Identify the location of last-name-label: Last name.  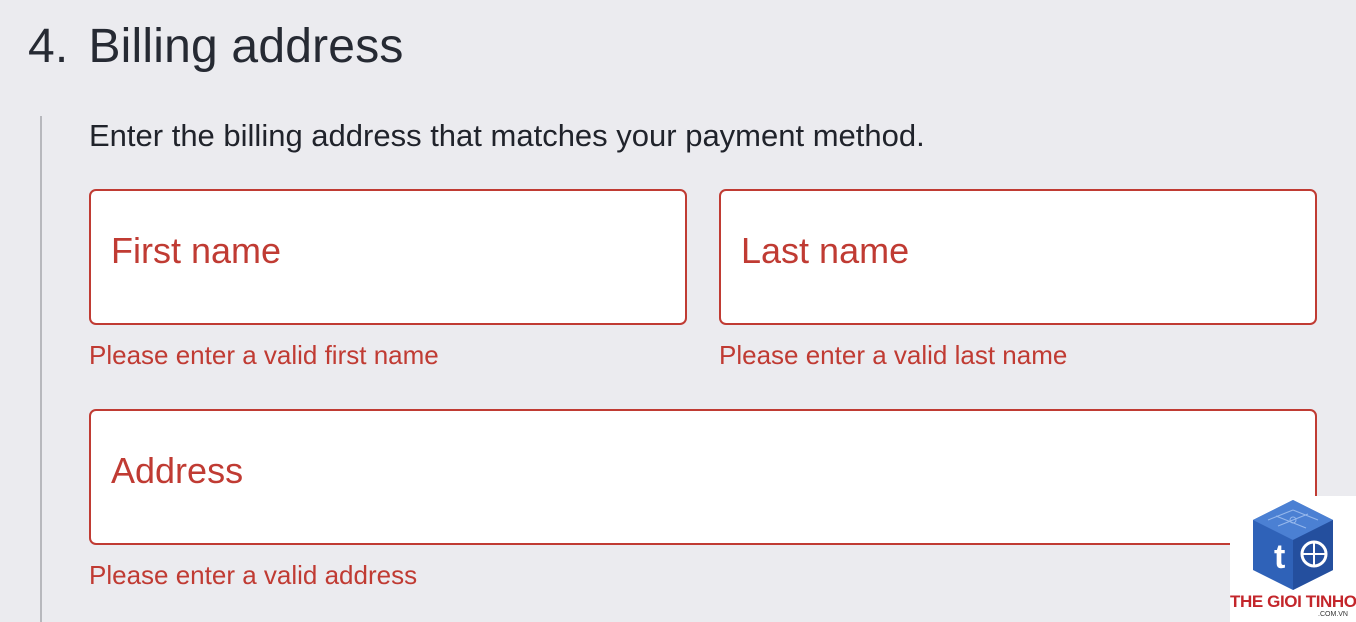
(825, 250).